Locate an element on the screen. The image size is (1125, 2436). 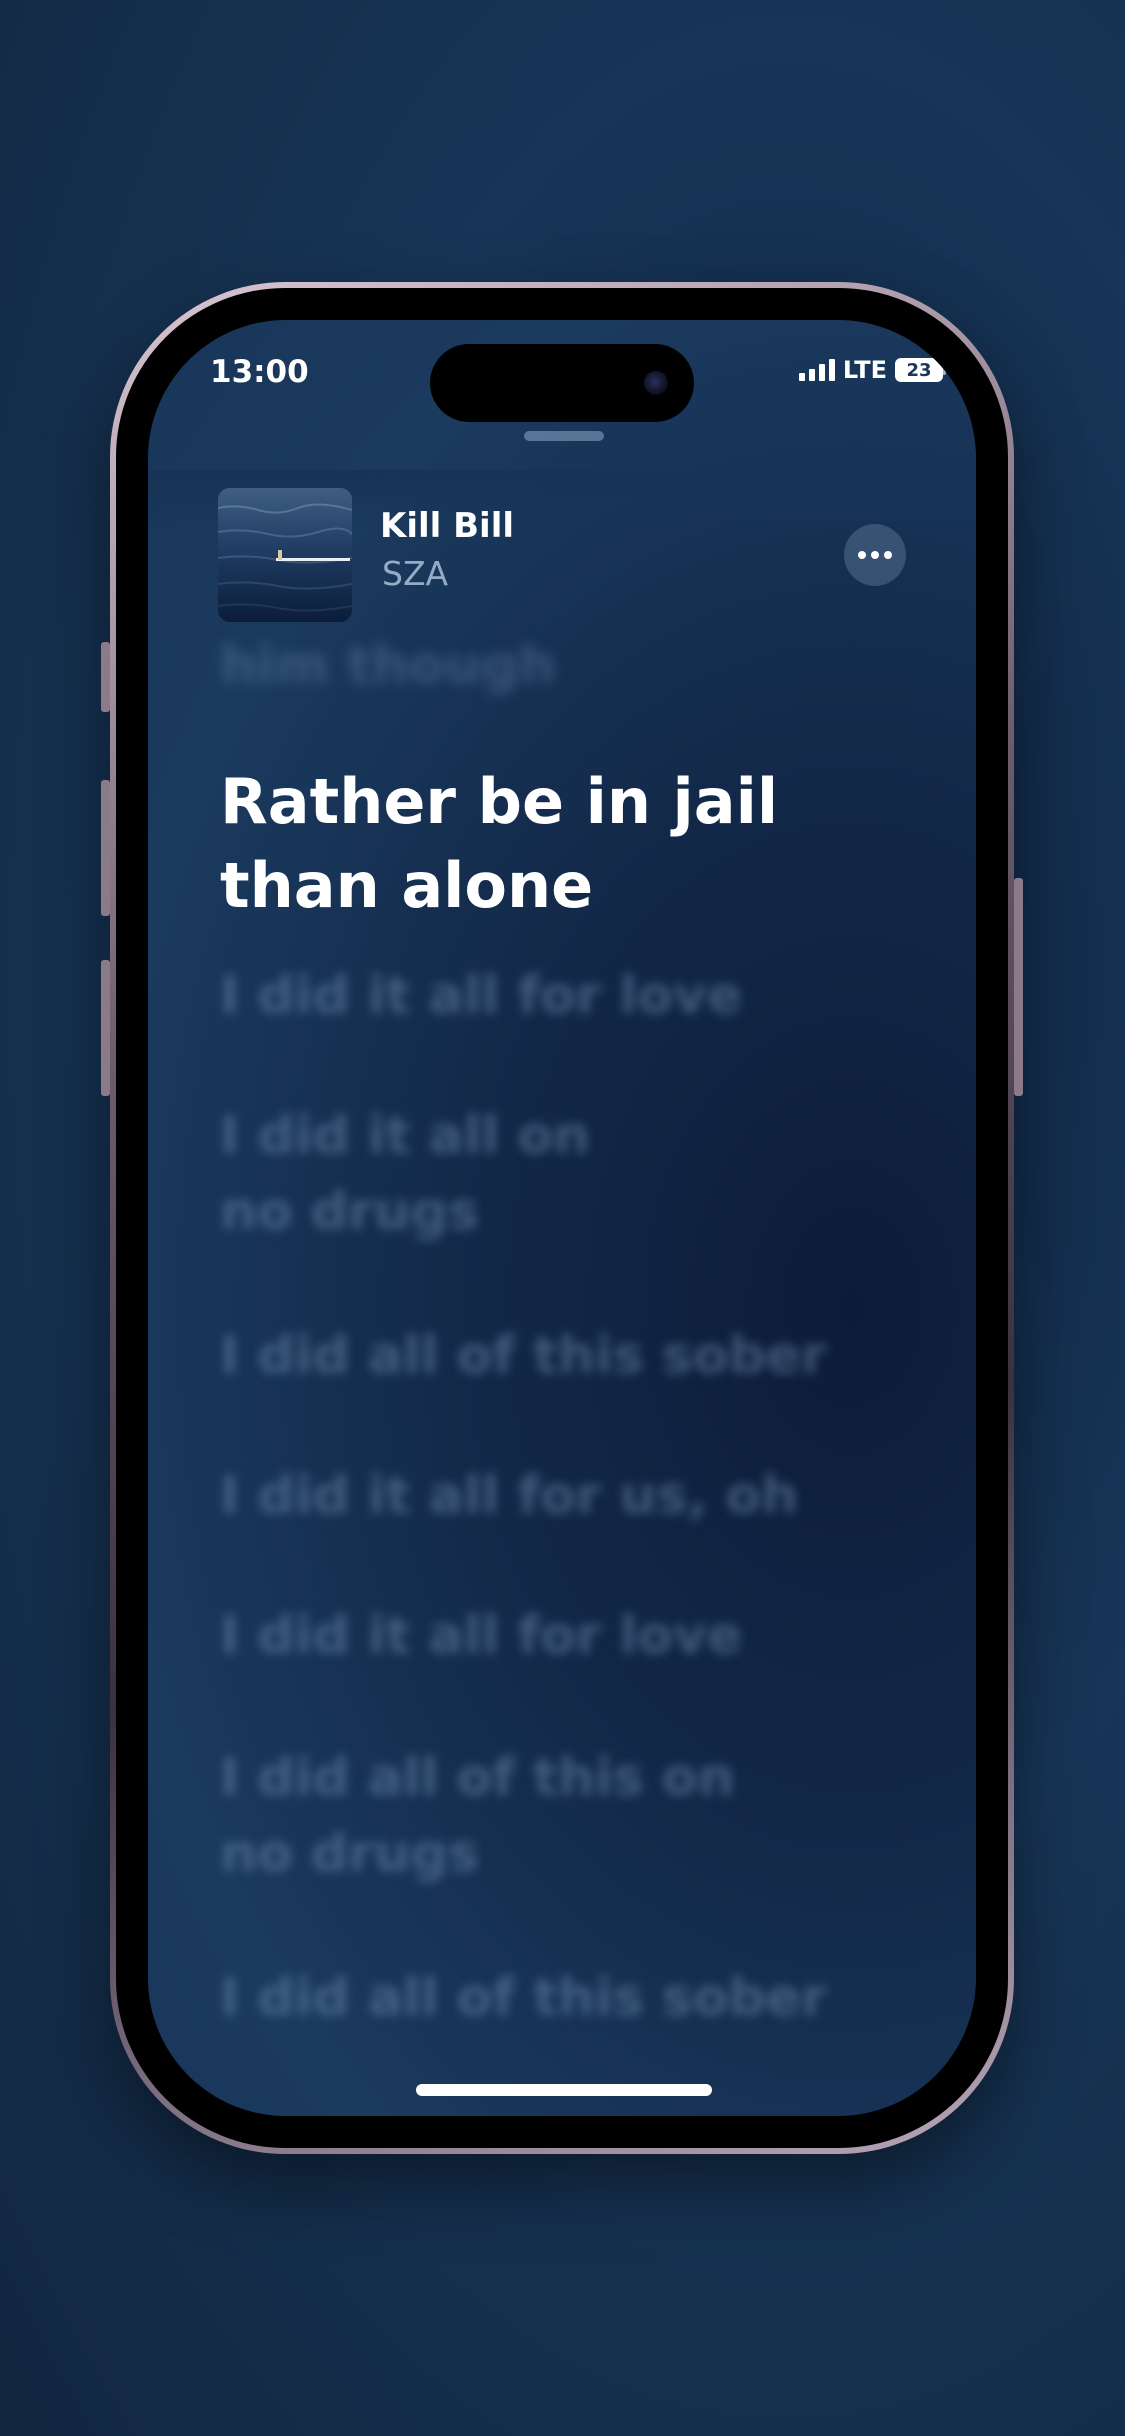
lyric-line-upcoming: I did it all on no drugs is located at coordinates (570, 1174).